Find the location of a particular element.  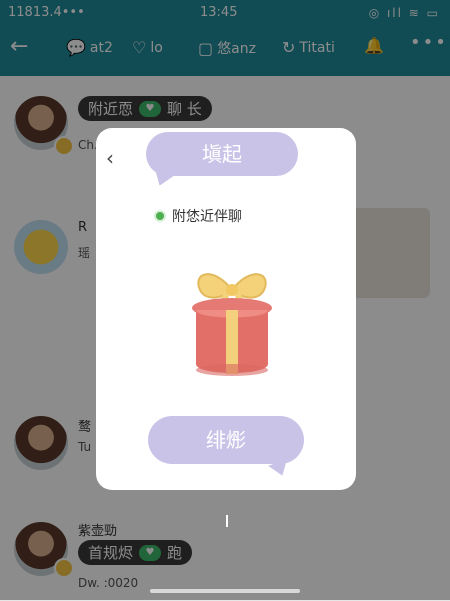

online-status: 附恷近伴聊 is located at coordinates (199, 216).